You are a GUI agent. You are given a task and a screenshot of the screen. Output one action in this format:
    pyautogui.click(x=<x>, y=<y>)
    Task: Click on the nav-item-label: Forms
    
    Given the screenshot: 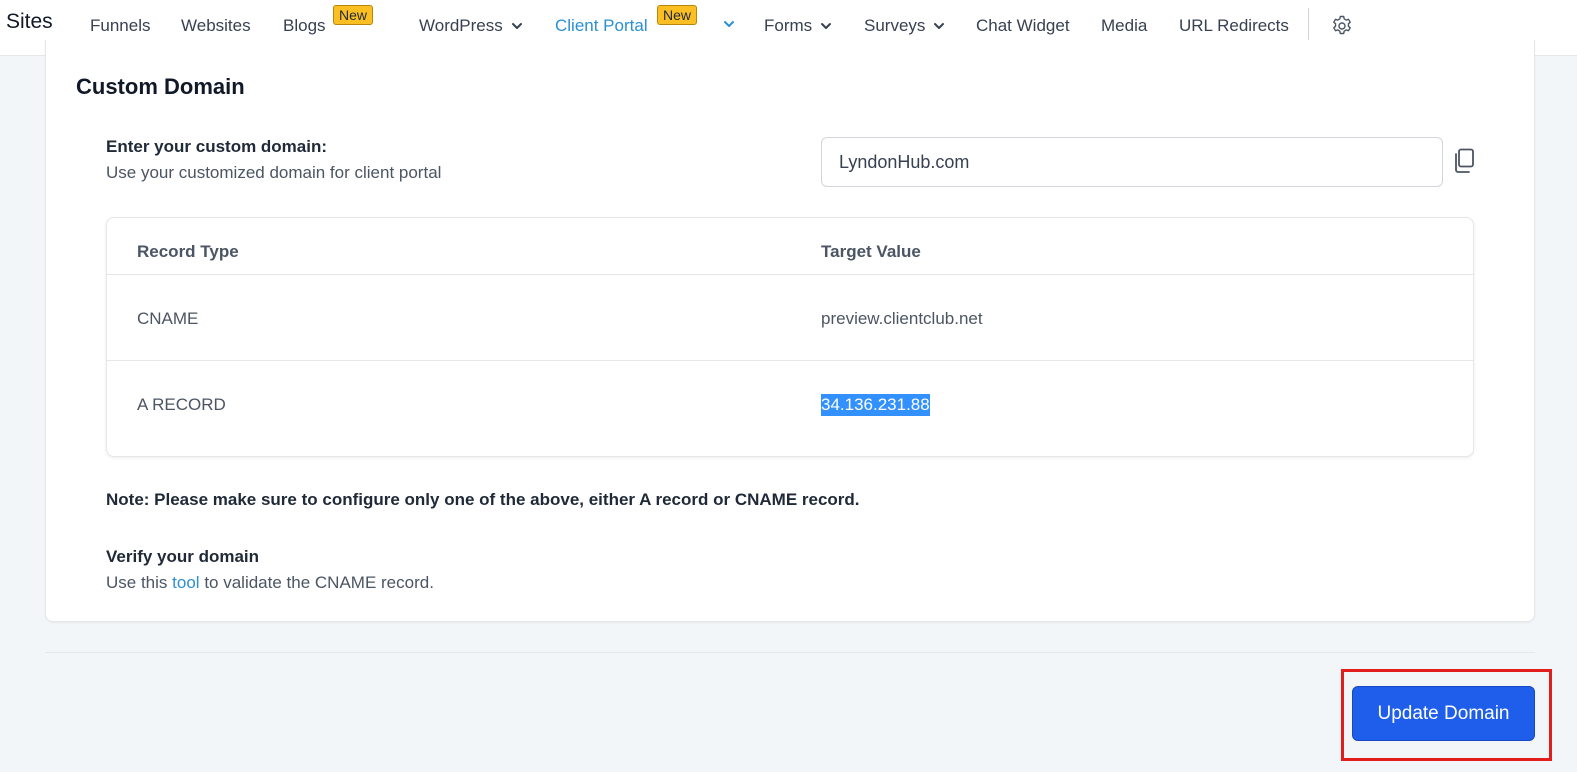 What is the action you would take?
    pyautogui.click(x=788, y=25)
    